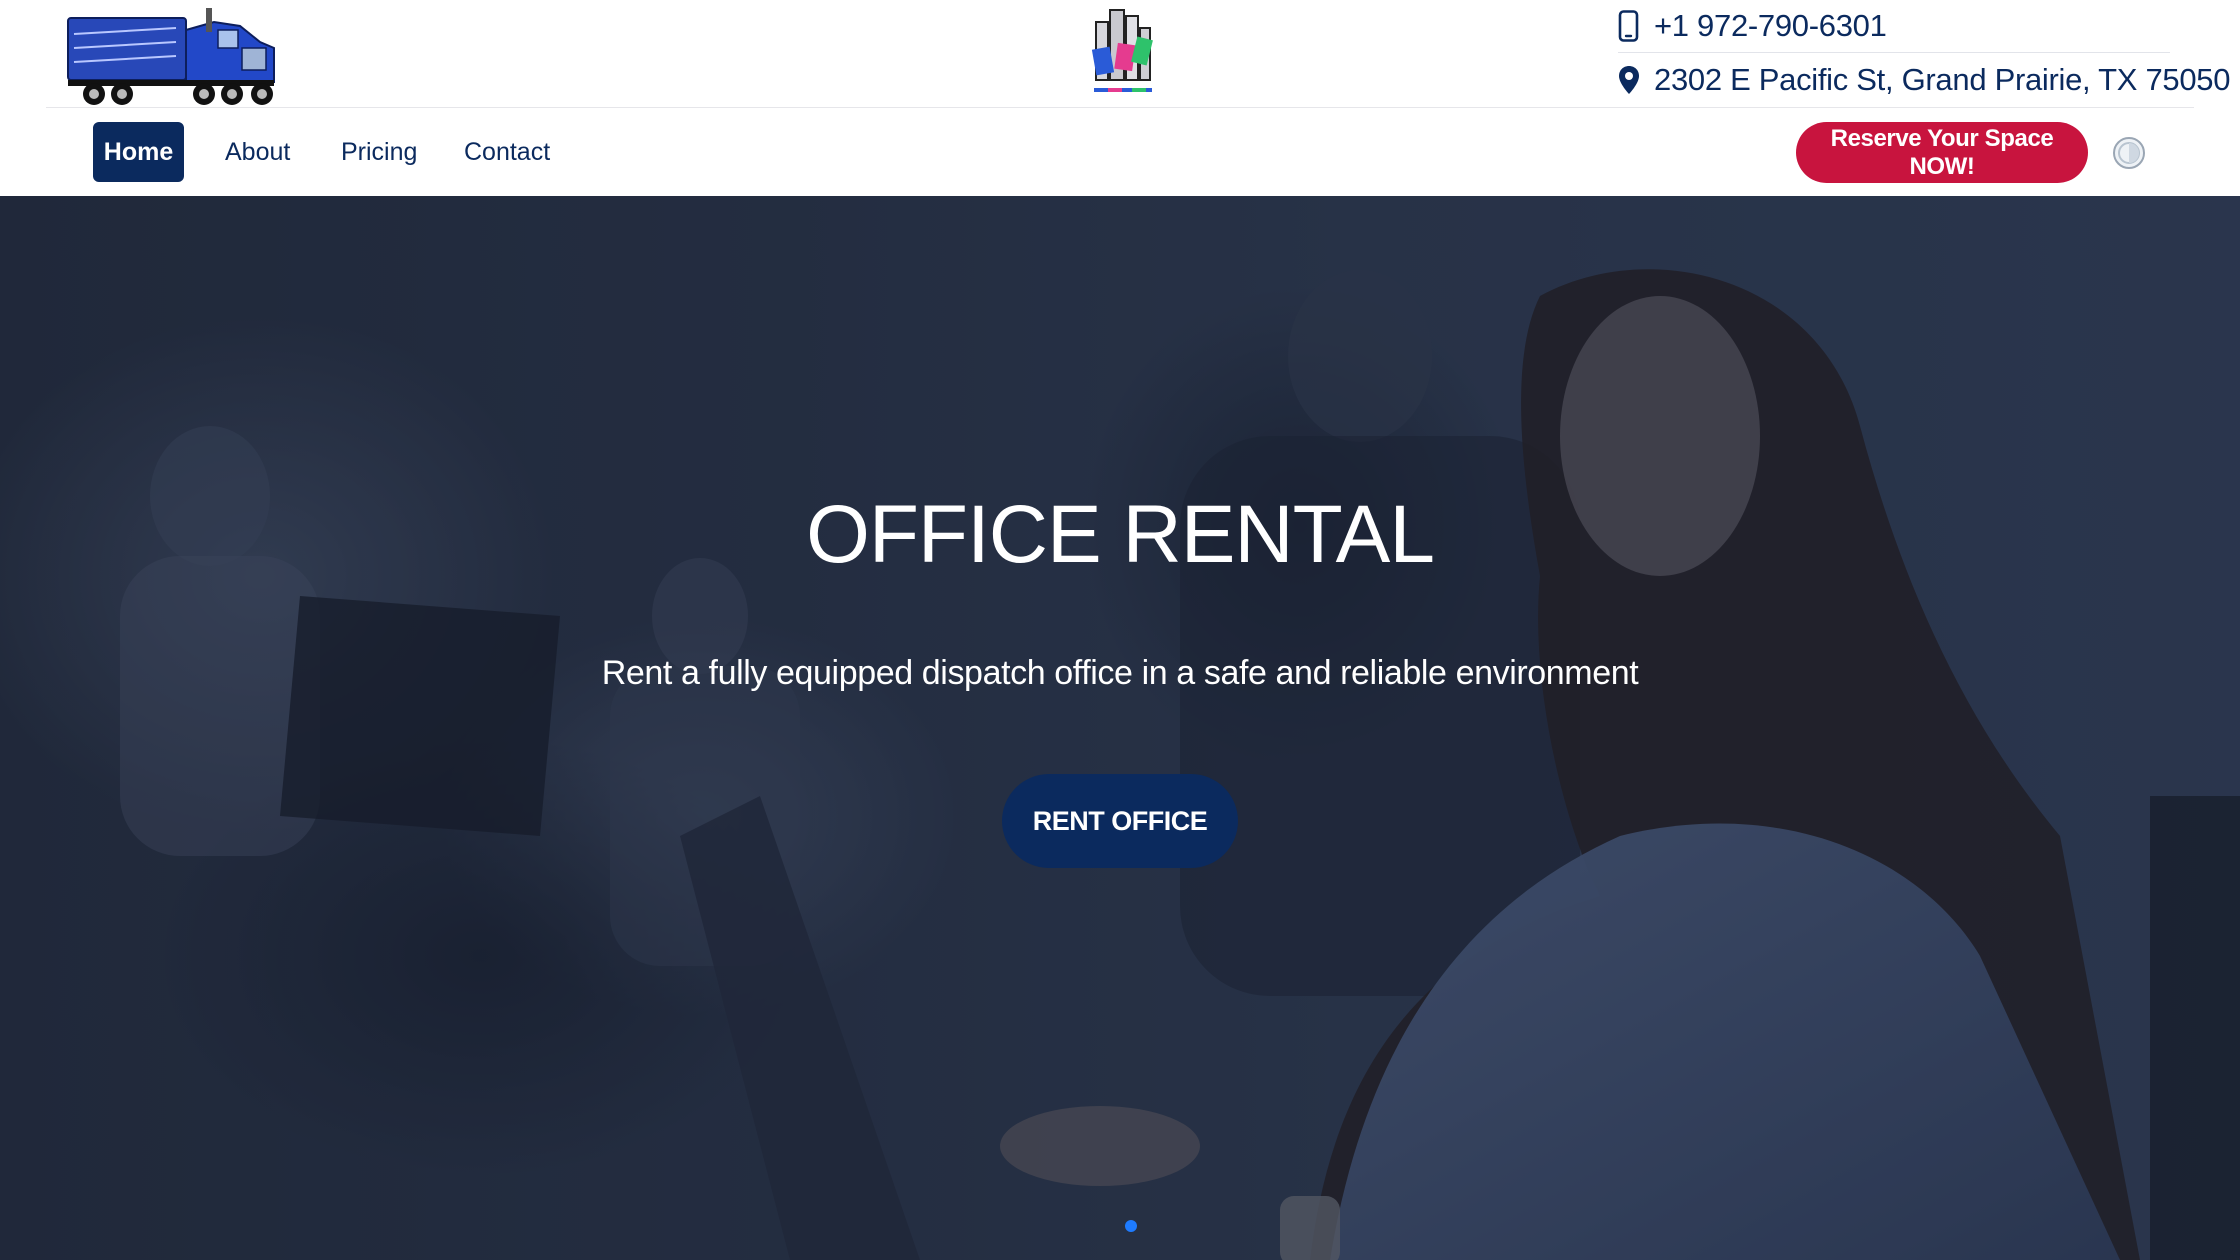 This screenshot has height=1260, width=2240. What do you see at coordinates (379, 152) in the screenshot?
I see `nav-item-pricing: Pricing` at bounding box center [379, 152].